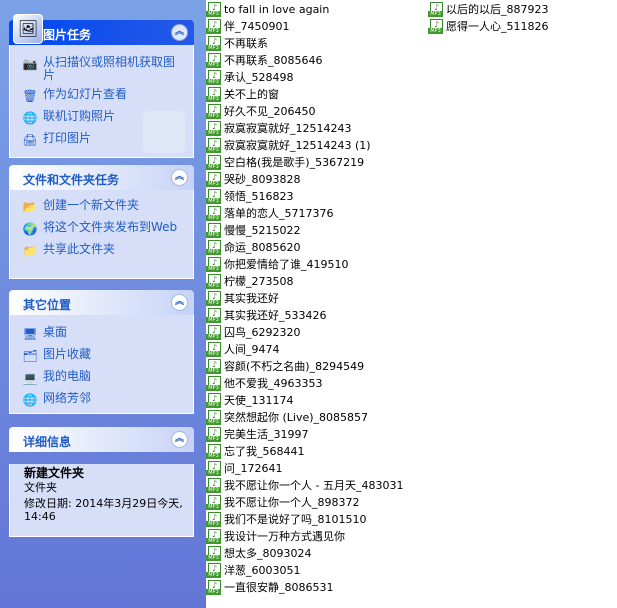 This screenshot has width=617, height=608. I want to click on file-name: 突然想起你 (Live)_8085857, so click(296, 417).